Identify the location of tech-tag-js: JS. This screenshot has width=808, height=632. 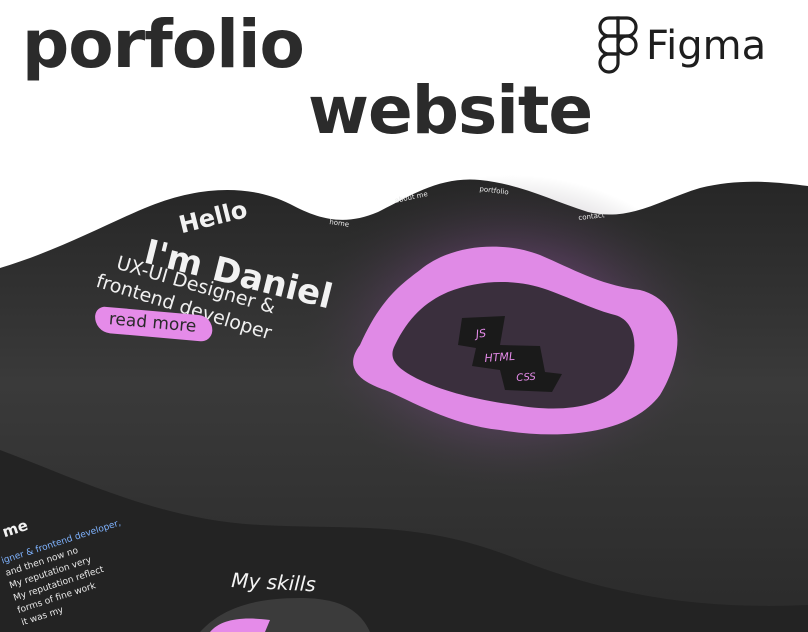
(481, 333).